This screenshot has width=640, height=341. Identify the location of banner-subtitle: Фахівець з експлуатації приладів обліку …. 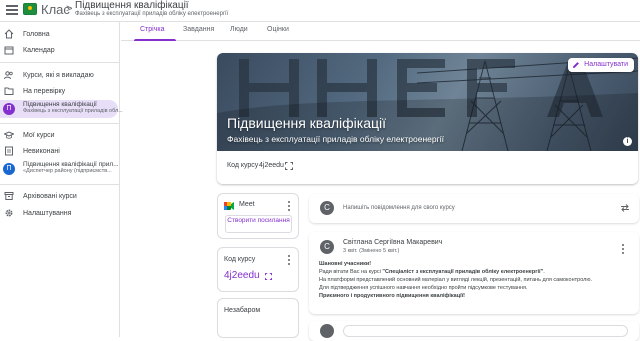
(335, 139).